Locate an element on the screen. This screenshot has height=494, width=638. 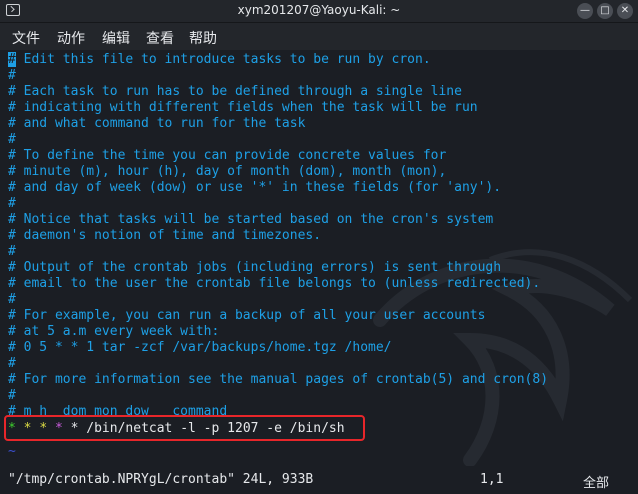
status-file-info: "/tmp/crontab.NPRYgL/crontab" 24L, 933B is located at coordinates (161, 479).